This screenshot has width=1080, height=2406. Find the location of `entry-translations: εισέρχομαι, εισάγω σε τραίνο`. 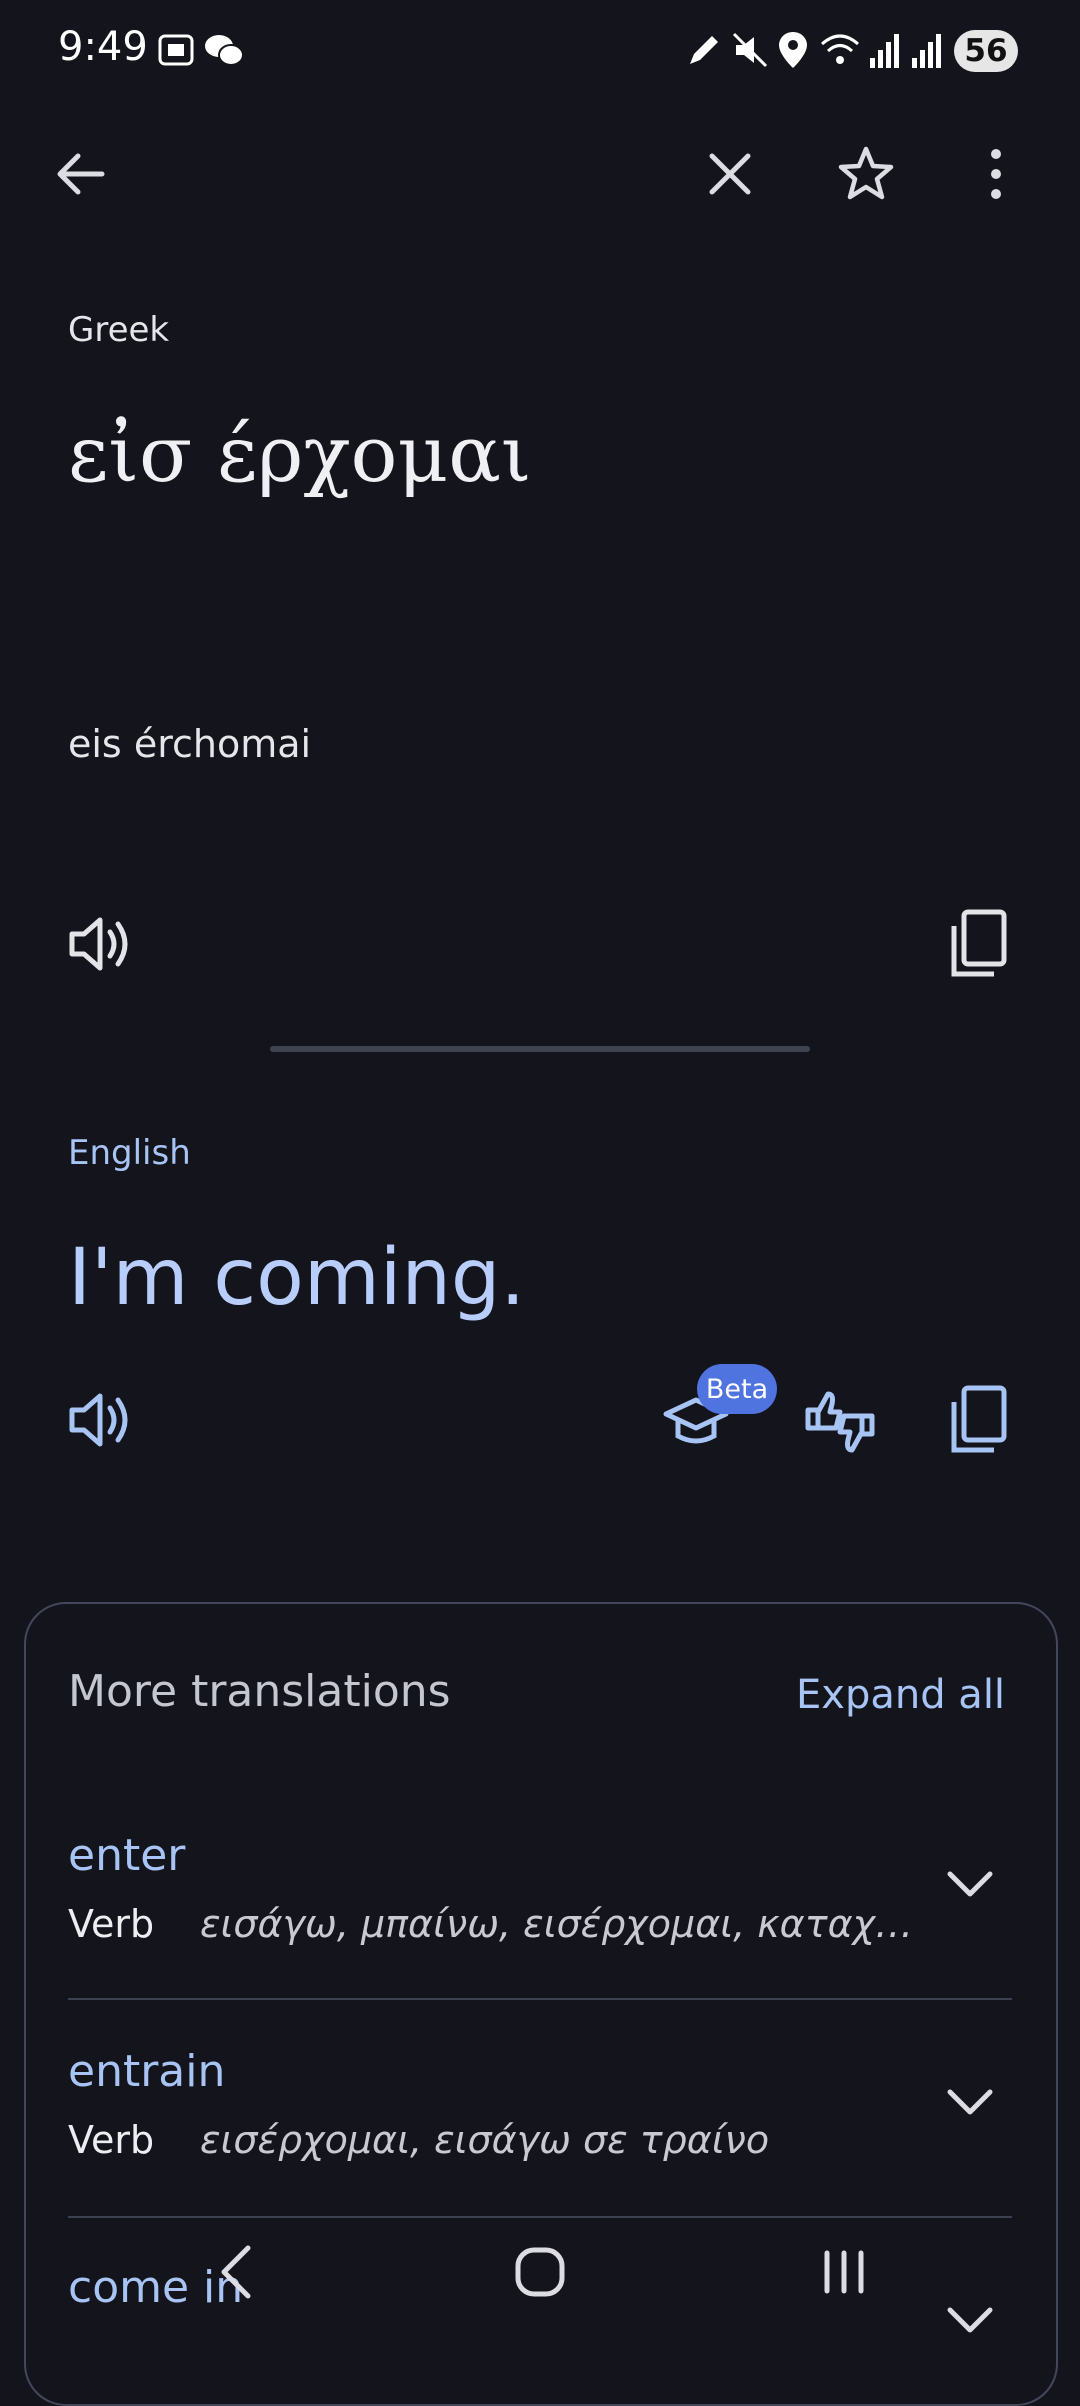

entry-translations: εισέρχομαι, εισάγω σε τραίνο is located at coordinates (485, 2140).